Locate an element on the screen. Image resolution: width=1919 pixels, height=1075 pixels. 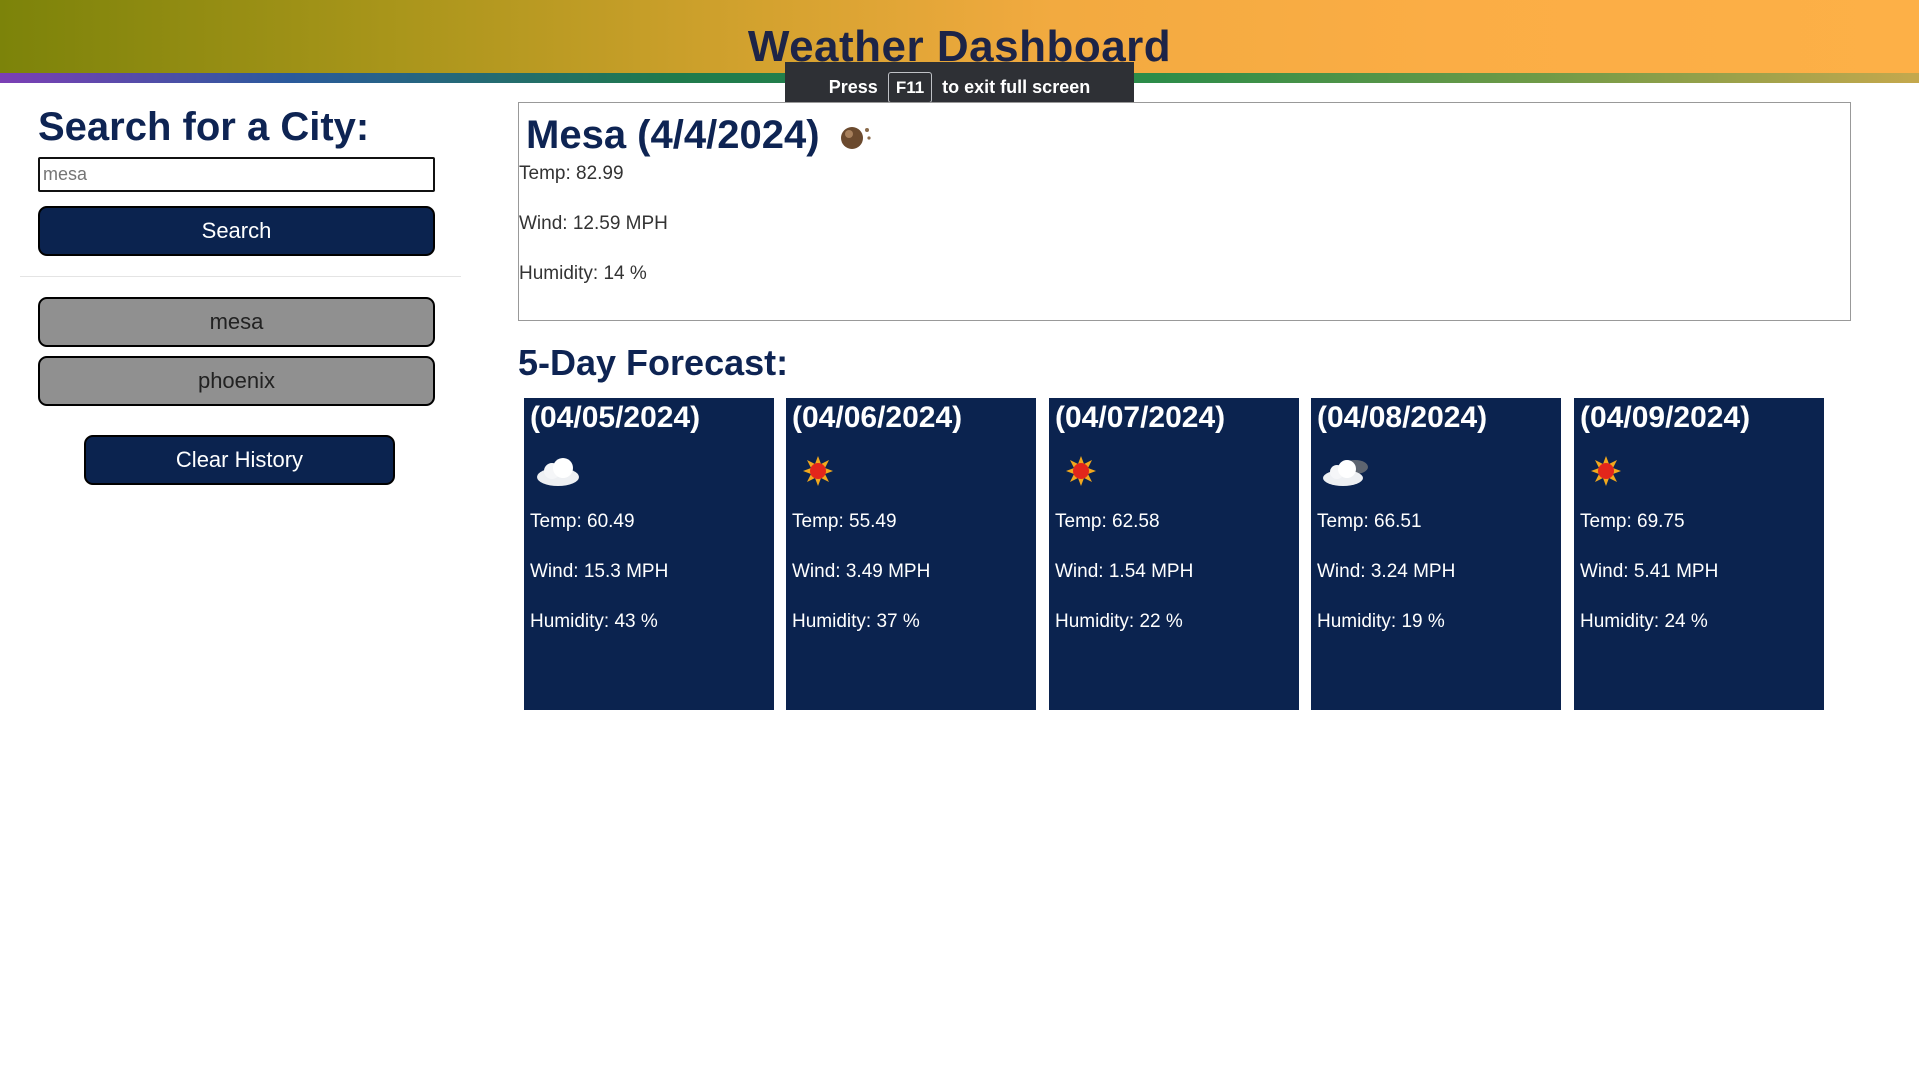
forecast-temp: Temp: 60.49 is located at coordinates (582, 521).